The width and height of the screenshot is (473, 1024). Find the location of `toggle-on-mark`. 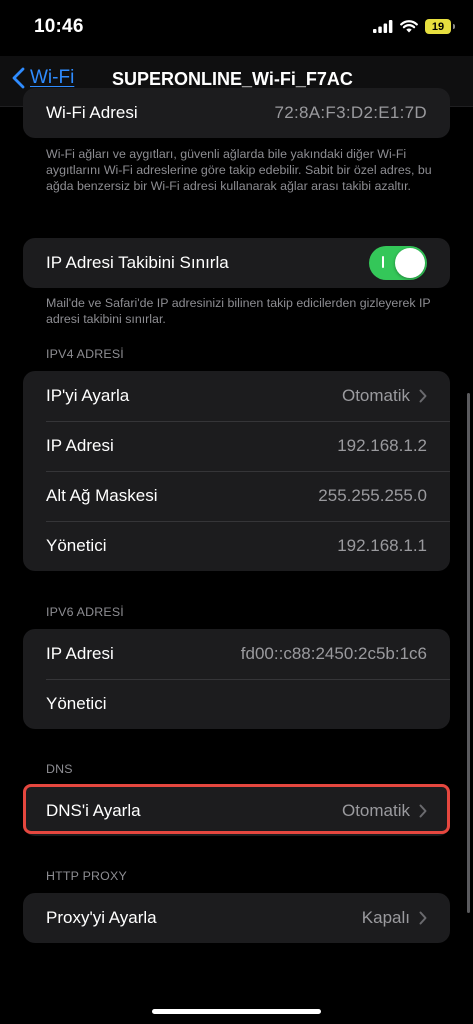

toggle-on-mark is located at coordinates (383, 262).